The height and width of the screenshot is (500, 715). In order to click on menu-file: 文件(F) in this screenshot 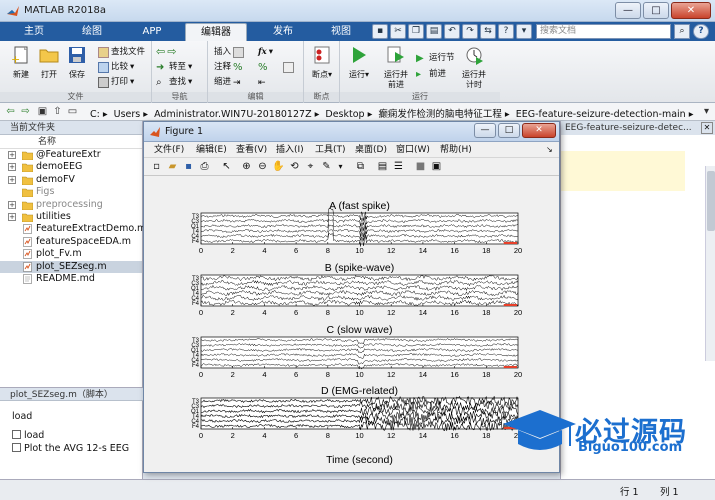, I will do `click(169, 150)`.